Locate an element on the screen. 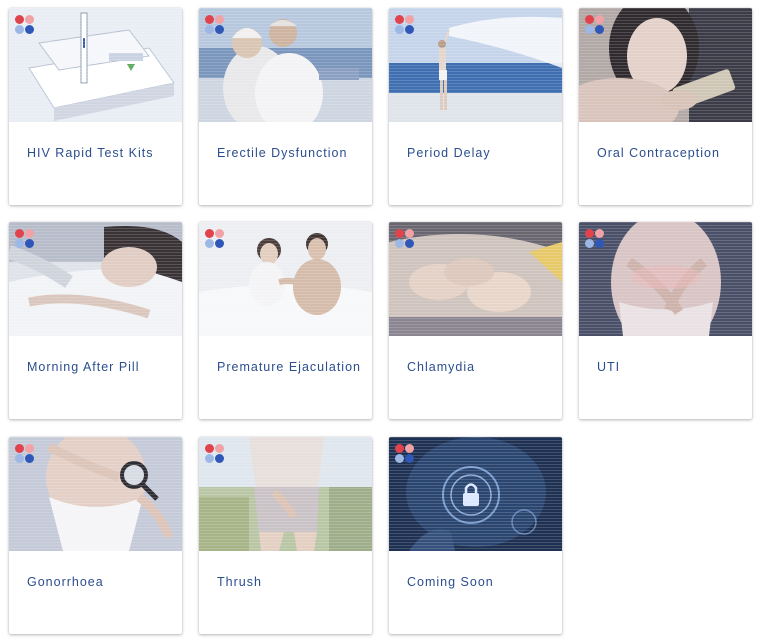 Image resolution: width=762 pixels, height=643 pixels. woman-beach-scarf-image is located at coordinates (475, 65).